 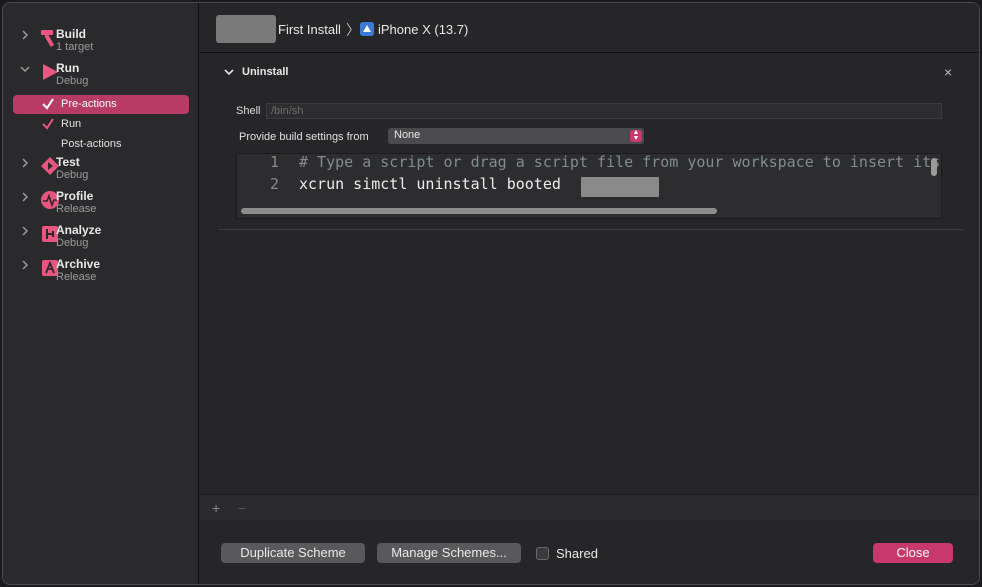 What do you see at coordinates (265, 72) in the screenshot?
I see `action-title: Uninstall` at bounding box center [265, 72].